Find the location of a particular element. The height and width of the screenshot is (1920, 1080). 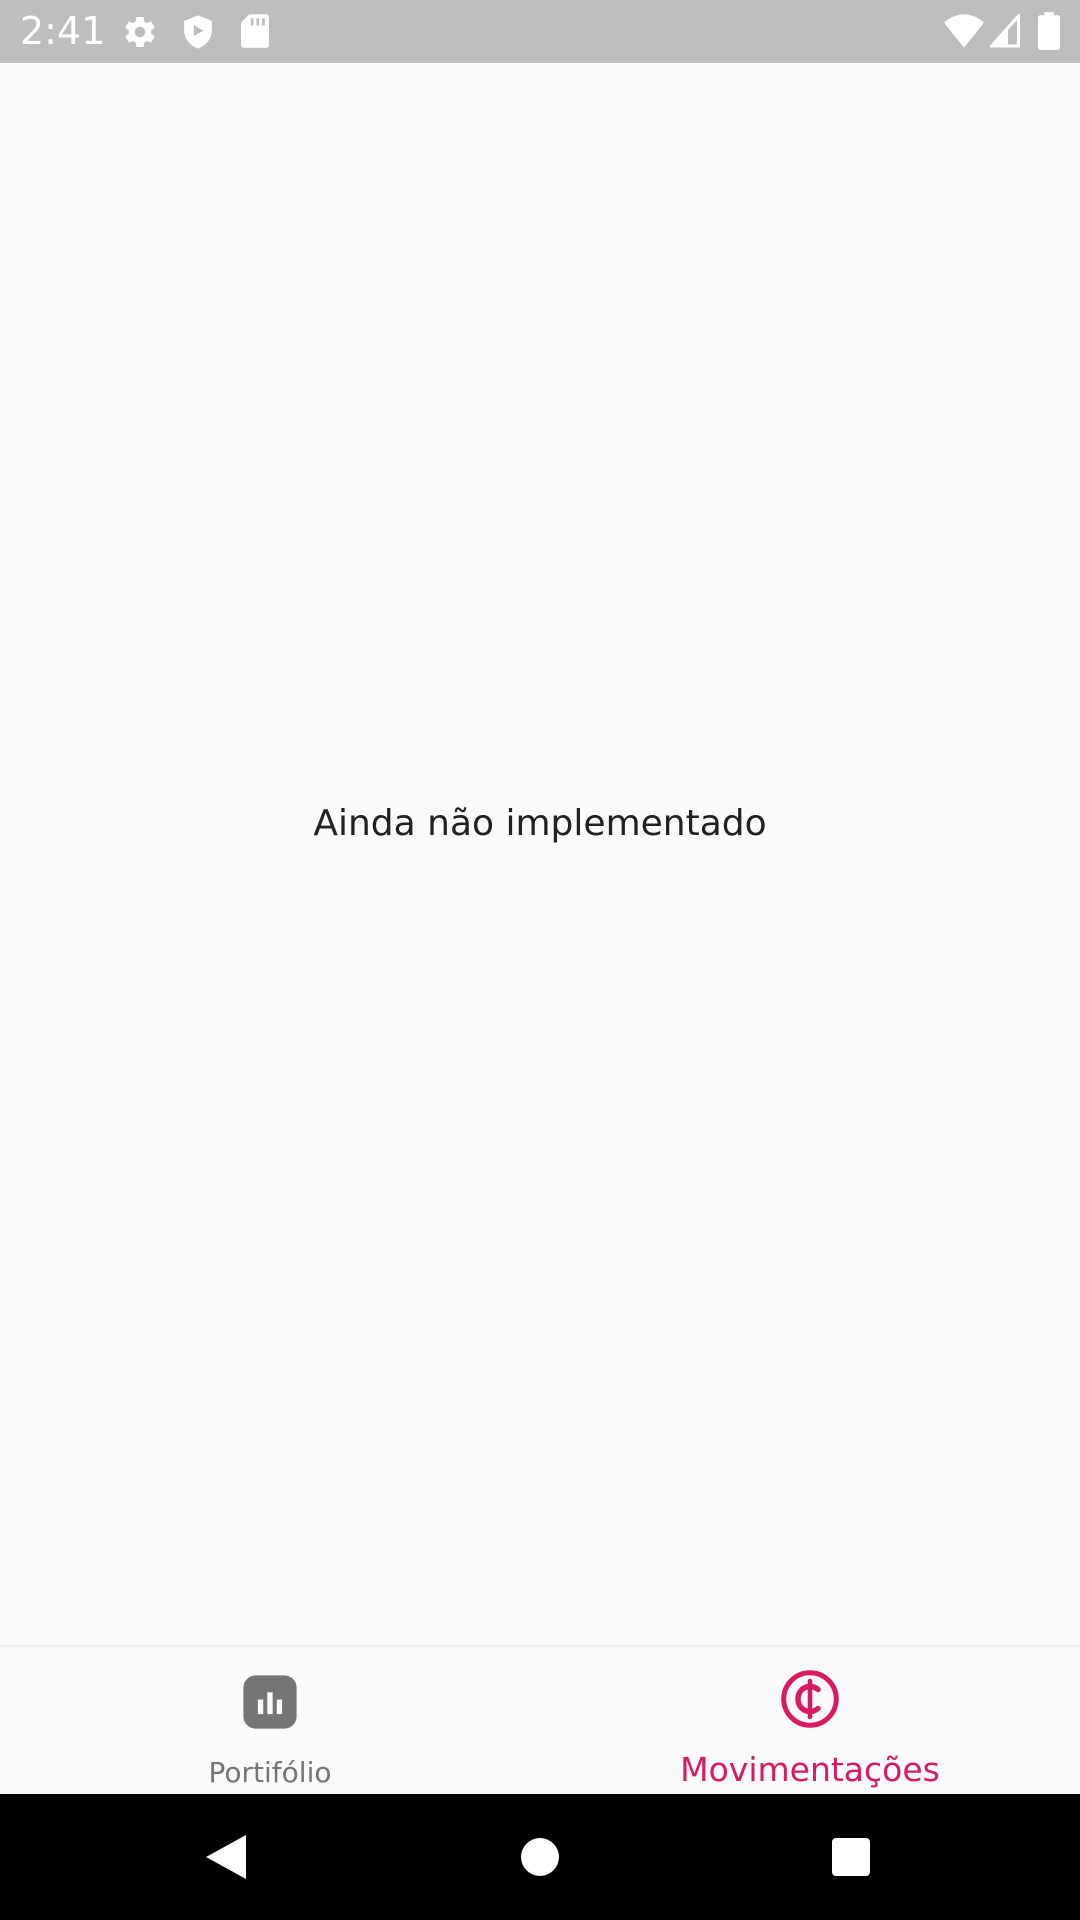

sd-card-icon is located at coordinates (255, 33).